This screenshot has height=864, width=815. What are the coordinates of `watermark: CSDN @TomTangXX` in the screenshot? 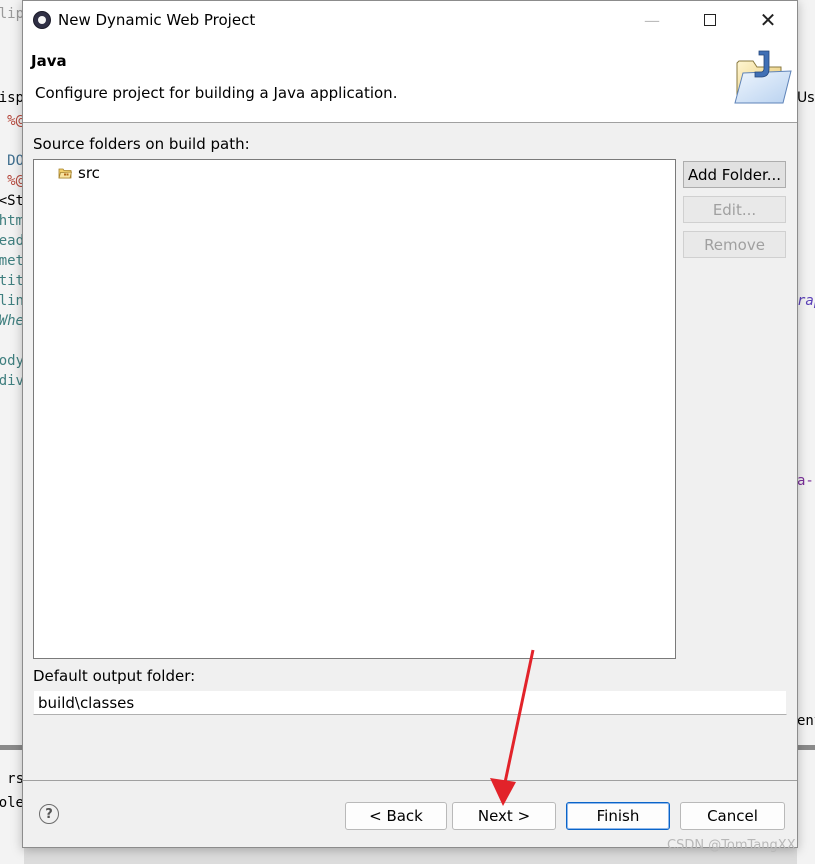 It's located at (731, 845).